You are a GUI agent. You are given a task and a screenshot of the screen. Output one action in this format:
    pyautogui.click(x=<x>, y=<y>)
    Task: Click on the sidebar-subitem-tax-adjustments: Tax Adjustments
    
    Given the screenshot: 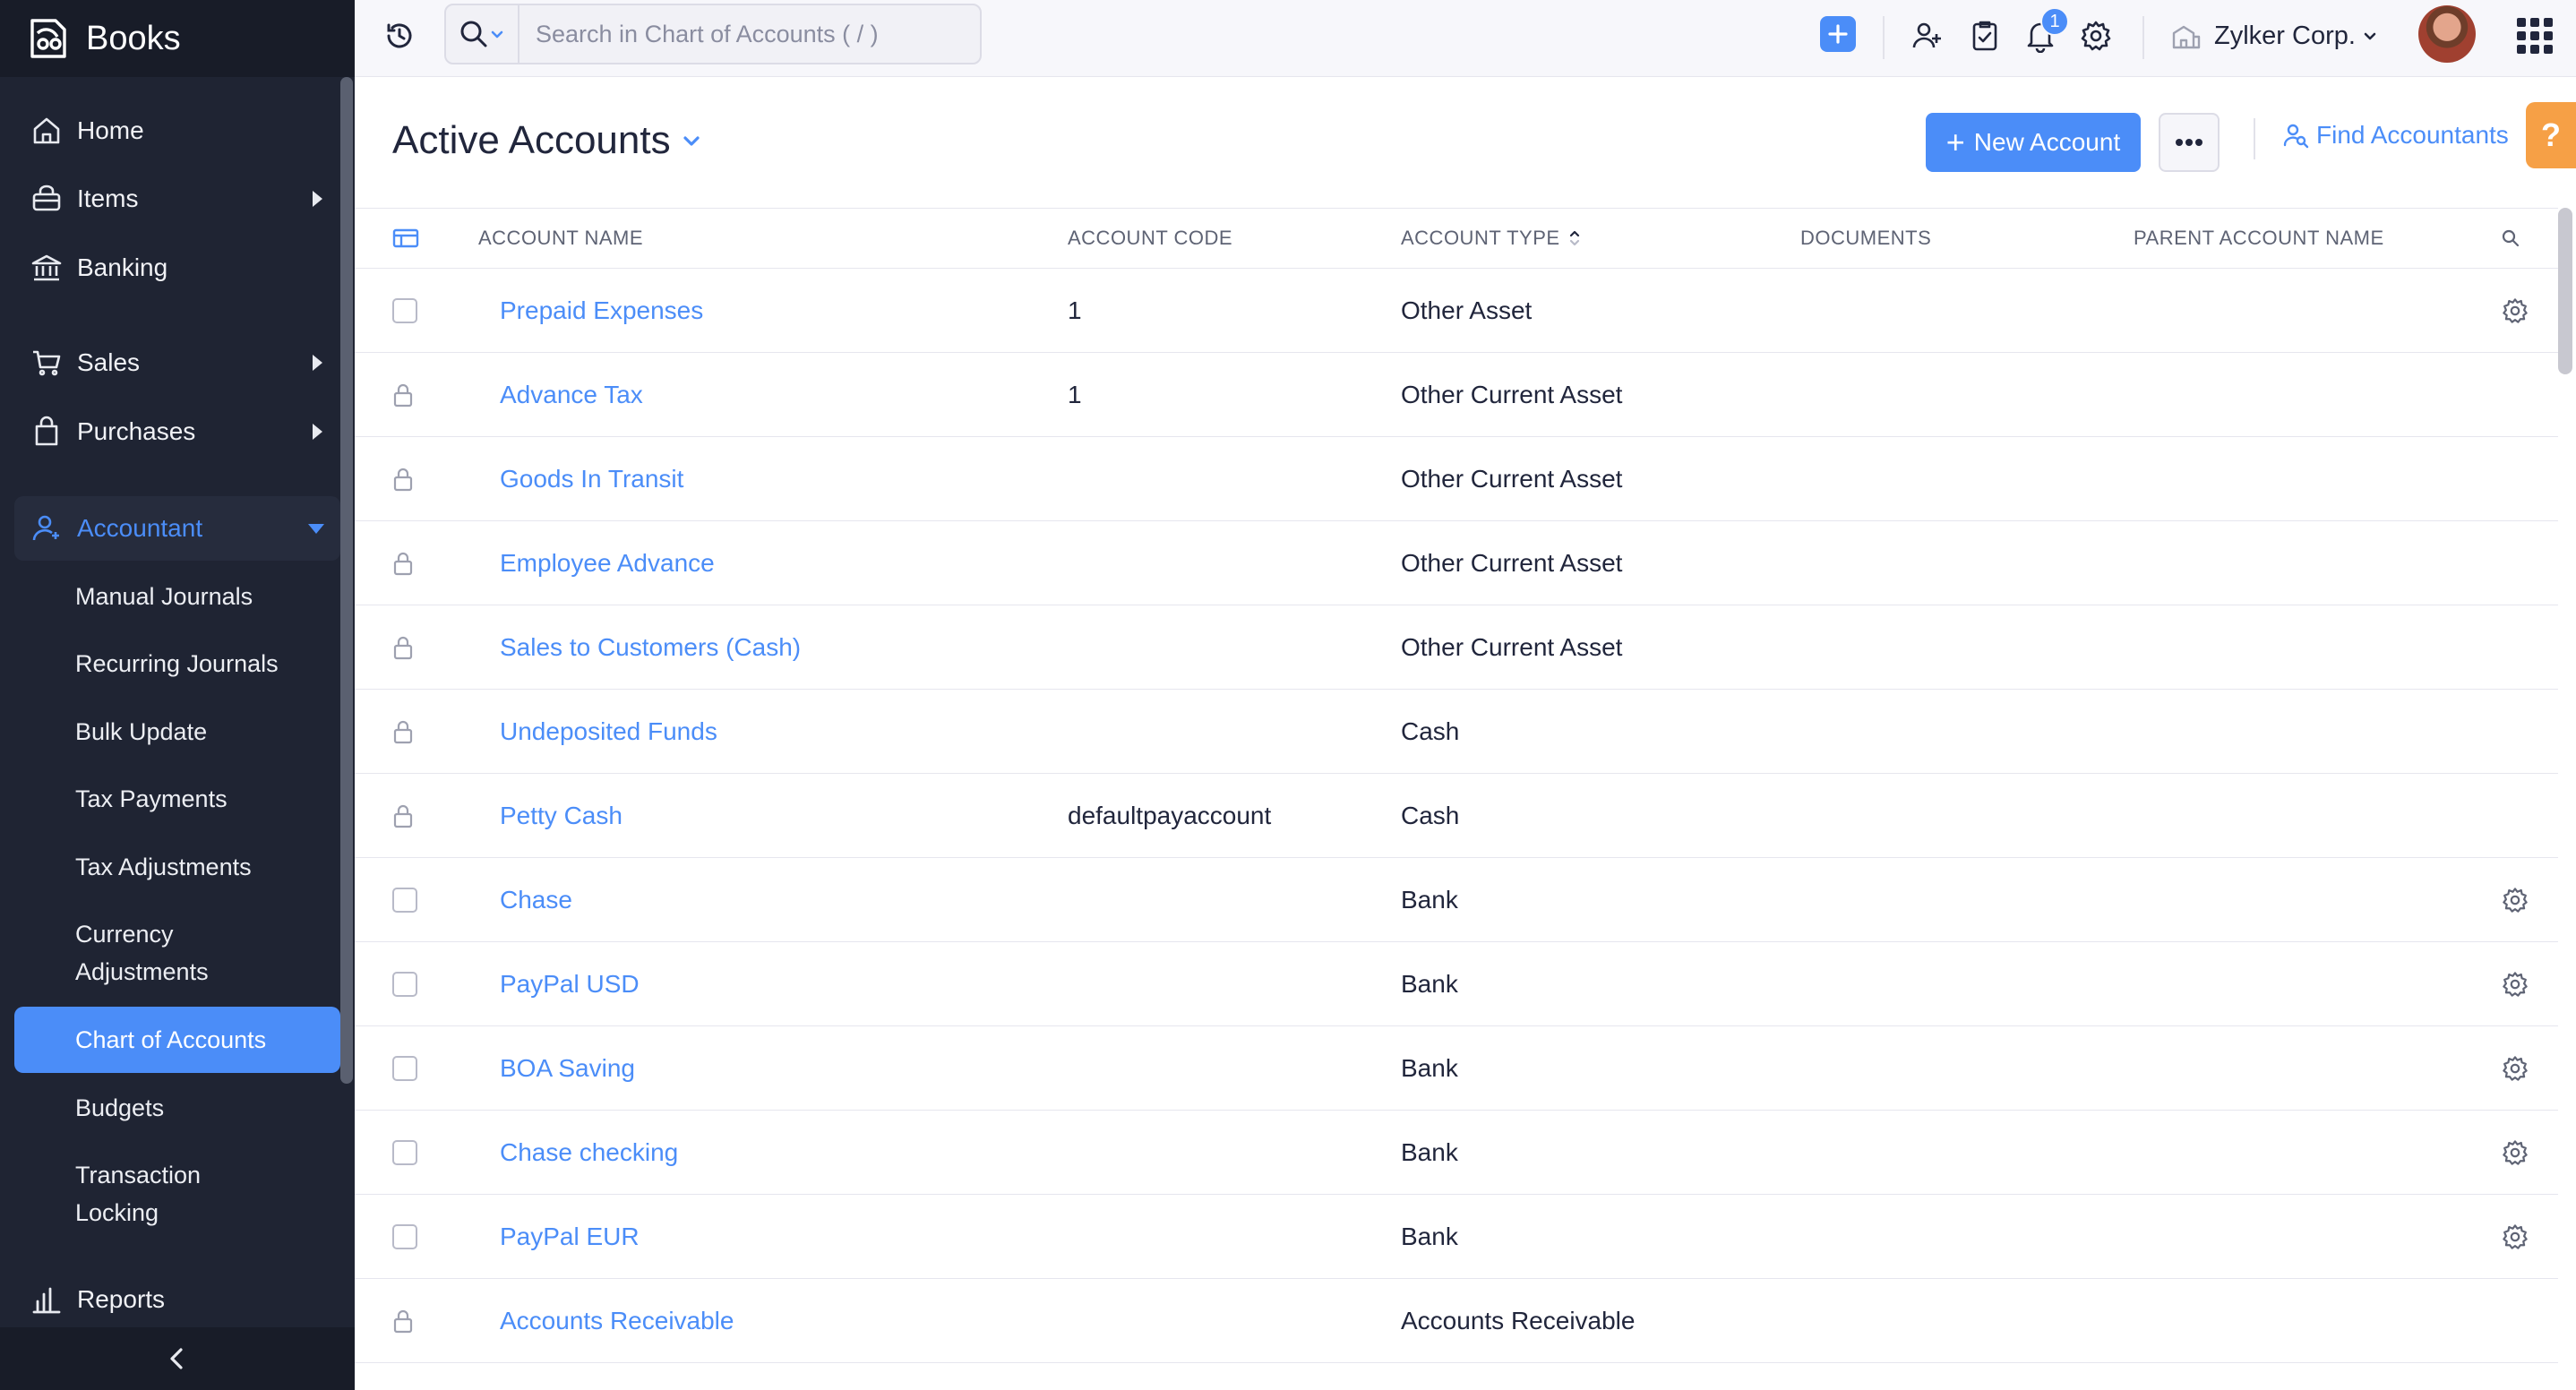 What is the action you would take?
    pyautogui.click(x=177, y=867)
    